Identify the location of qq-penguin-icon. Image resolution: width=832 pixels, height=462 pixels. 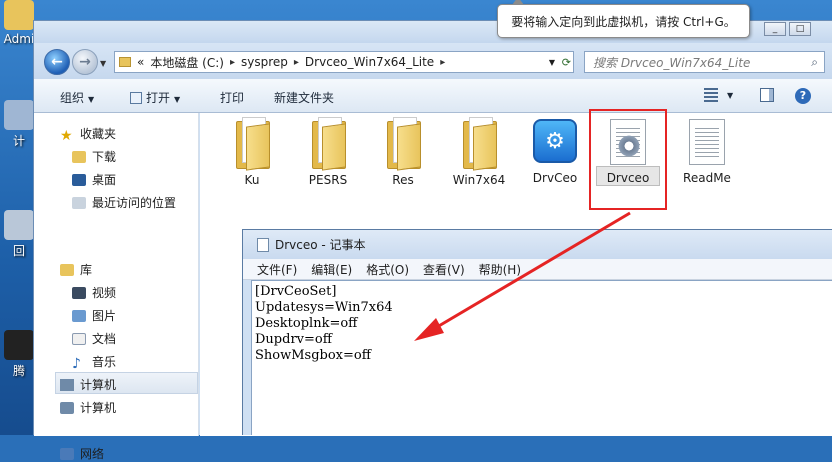
(19, 345).